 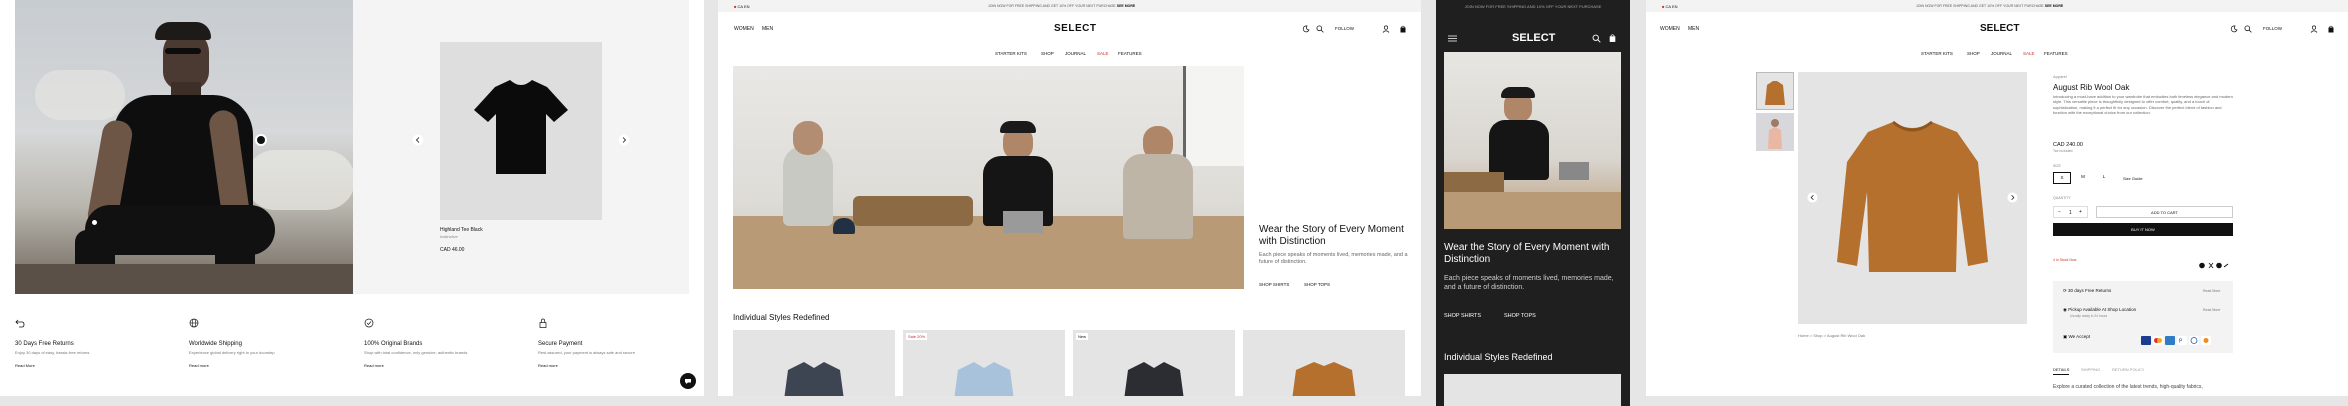 What do you see at coordinates (100, 323) in the screenshot?
I see `return-arrow-icon` at bounding box center [100, 323].